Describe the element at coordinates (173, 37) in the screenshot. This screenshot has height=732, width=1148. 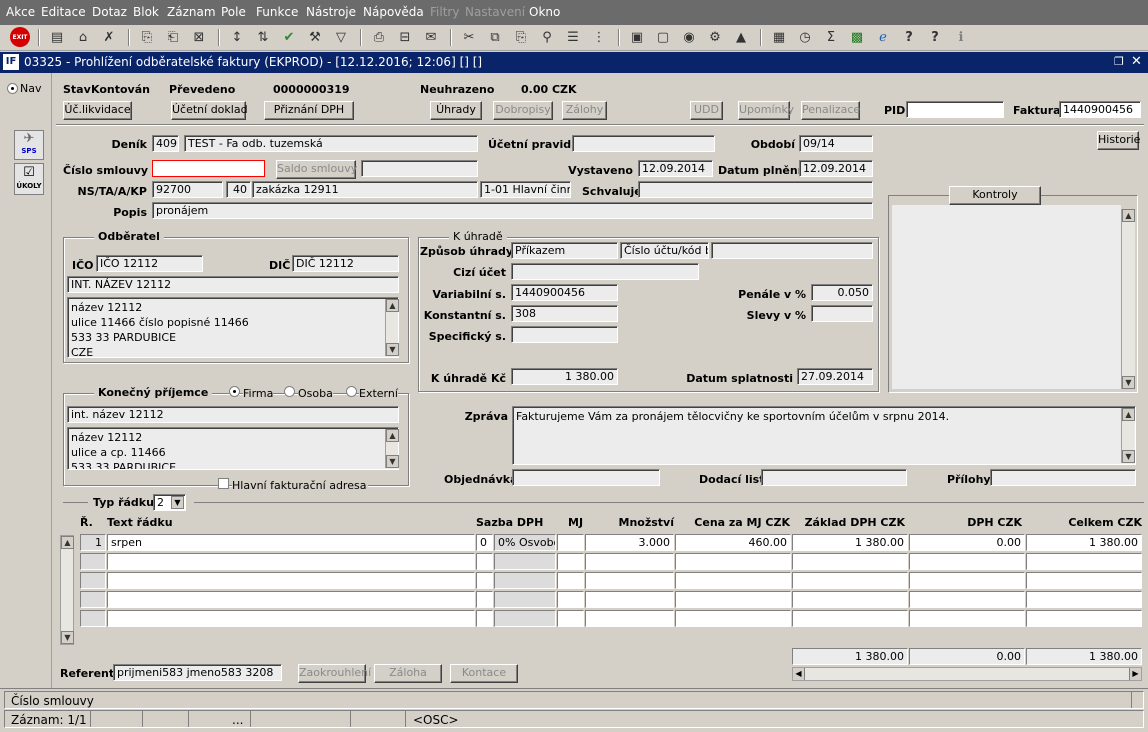
I see `execute-query-icon: ⎗` at that location.